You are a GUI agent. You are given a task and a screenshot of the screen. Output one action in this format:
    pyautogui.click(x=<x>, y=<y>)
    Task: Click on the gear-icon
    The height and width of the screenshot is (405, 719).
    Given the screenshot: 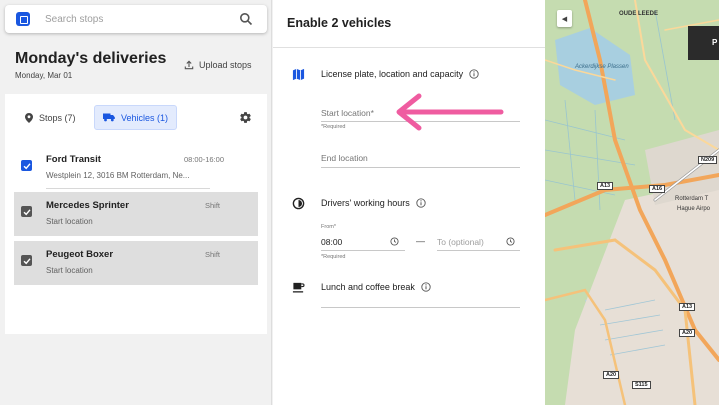 What is the action you would take?
    pyautogui.click(x=245, y=117)
    